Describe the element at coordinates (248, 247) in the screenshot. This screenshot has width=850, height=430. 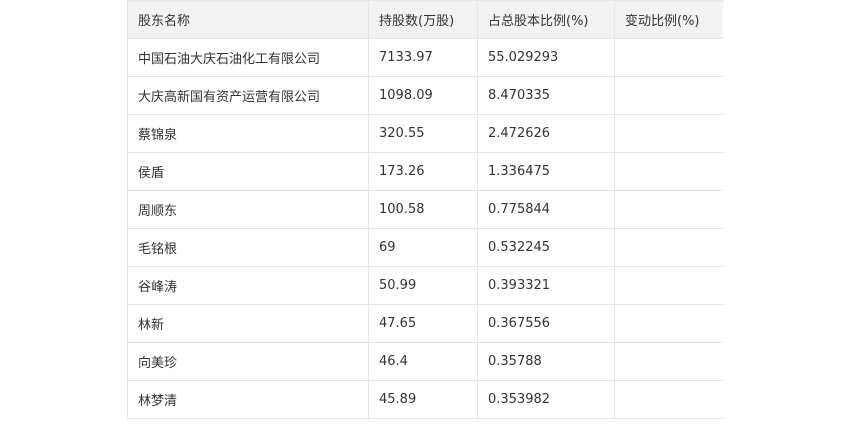
I see `cell-shareholder-name: 毛铭根` at that location.